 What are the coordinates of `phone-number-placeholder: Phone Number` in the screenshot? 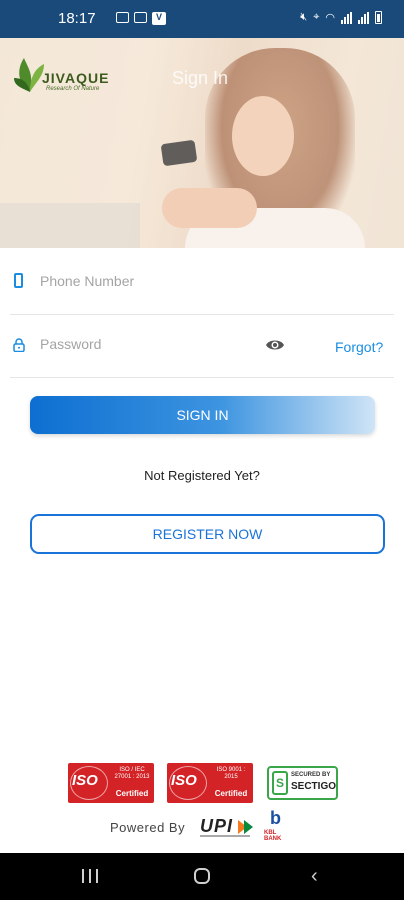 It's located at (87, 281).